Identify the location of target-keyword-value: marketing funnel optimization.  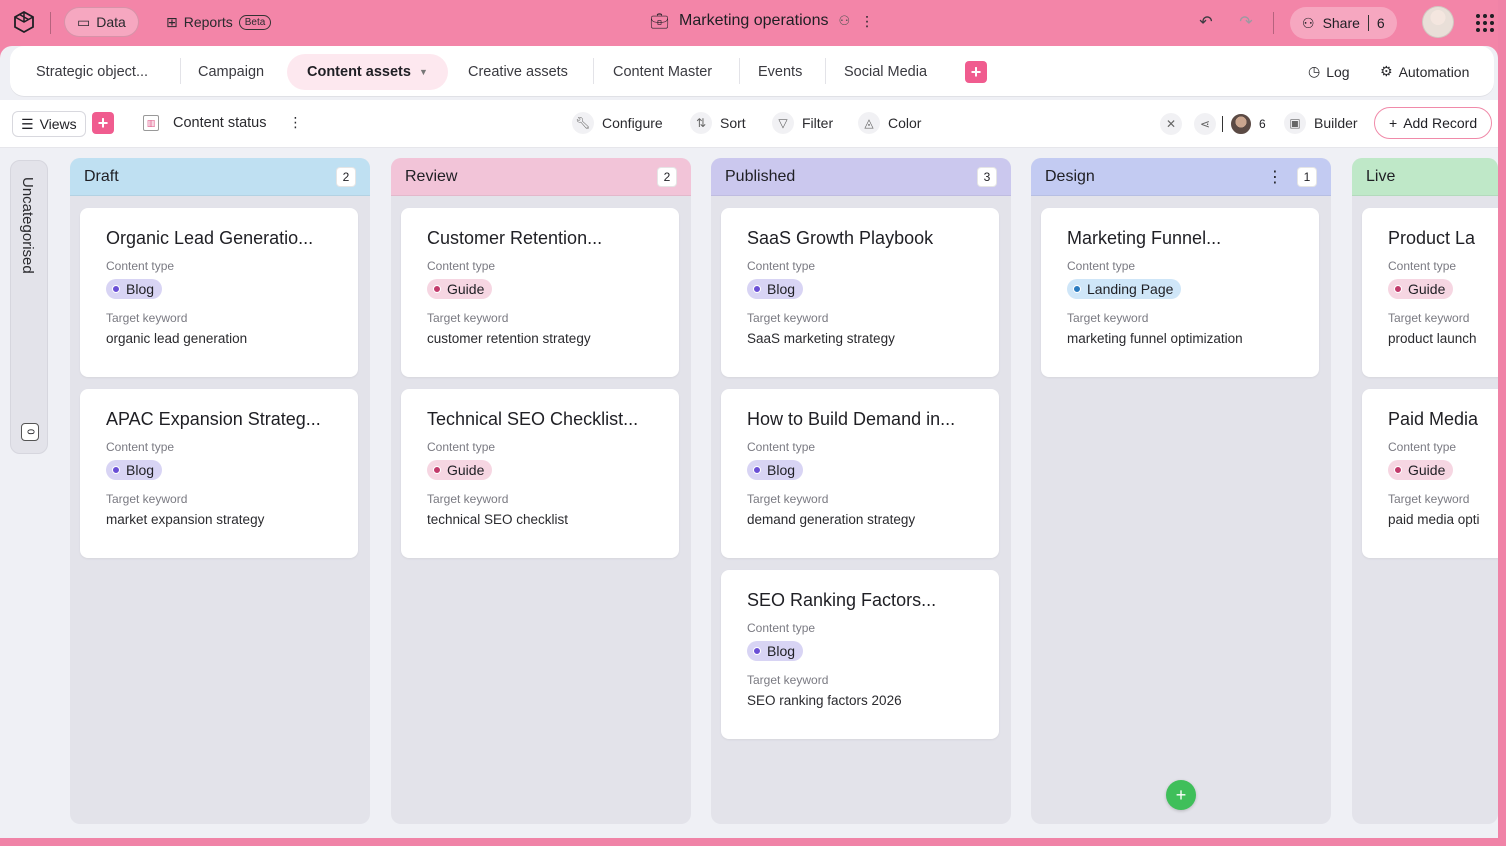
(1155, 338).